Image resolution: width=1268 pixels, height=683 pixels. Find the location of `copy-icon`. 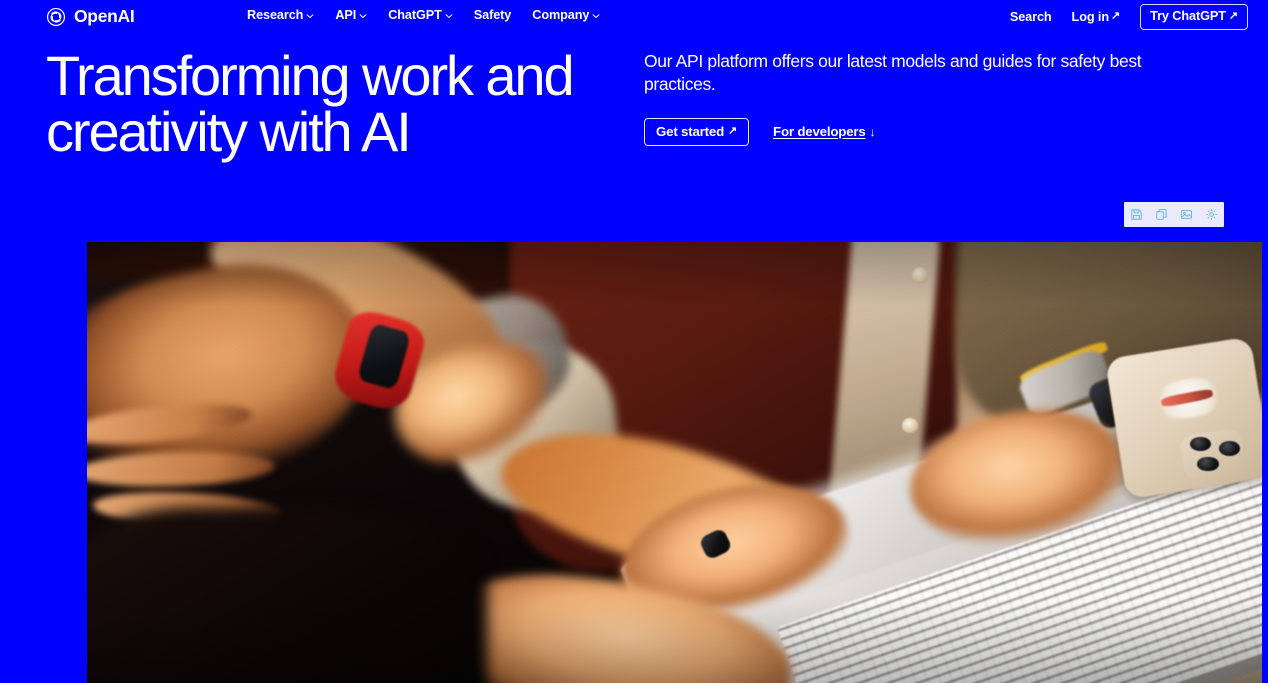

copy-icon is located at coordinates (1161, 214).